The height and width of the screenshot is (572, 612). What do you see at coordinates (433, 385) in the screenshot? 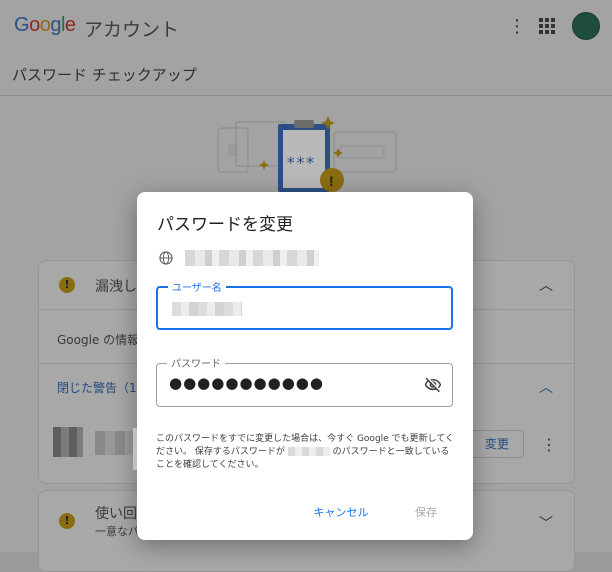
I see `visibility-off-icon` at bounding box center [433, 385].